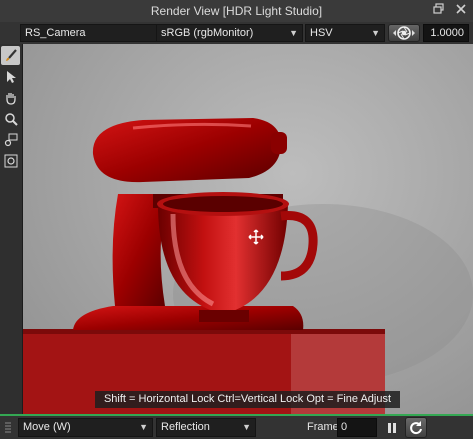 The height and width of the screenshot is (439, 473). What do you see at coordinates (8, 428) in the screenshot?
I see `grip-handle-icon` at bounding box center [8, 428].